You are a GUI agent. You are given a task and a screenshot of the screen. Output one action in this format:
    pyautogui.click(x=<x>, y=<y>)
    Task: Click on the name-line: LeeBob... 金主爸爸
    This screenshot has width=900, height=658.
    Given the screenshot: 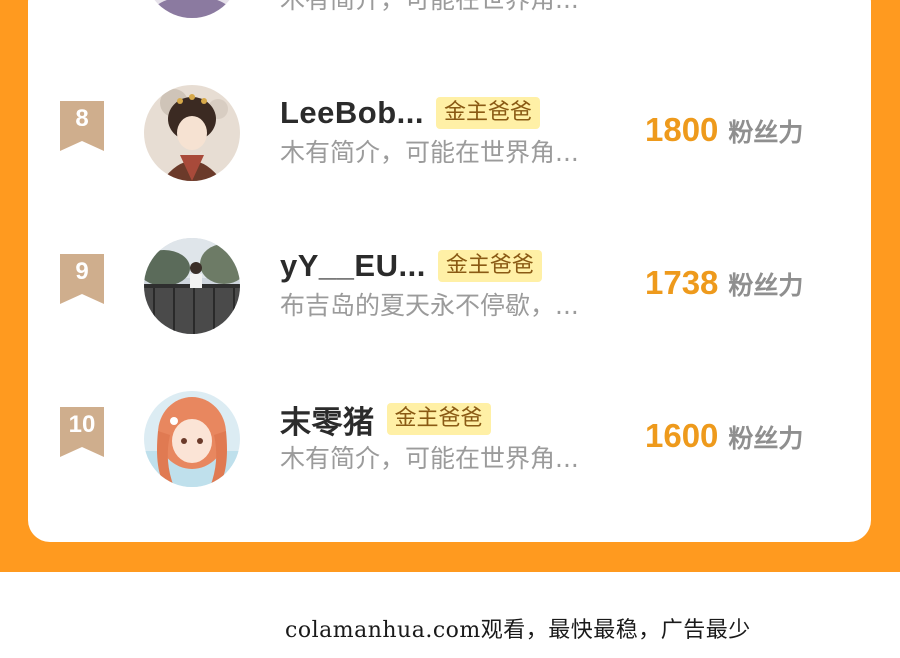 What is the action you would take?
    pyautogui.click(x=410, y=113)
    